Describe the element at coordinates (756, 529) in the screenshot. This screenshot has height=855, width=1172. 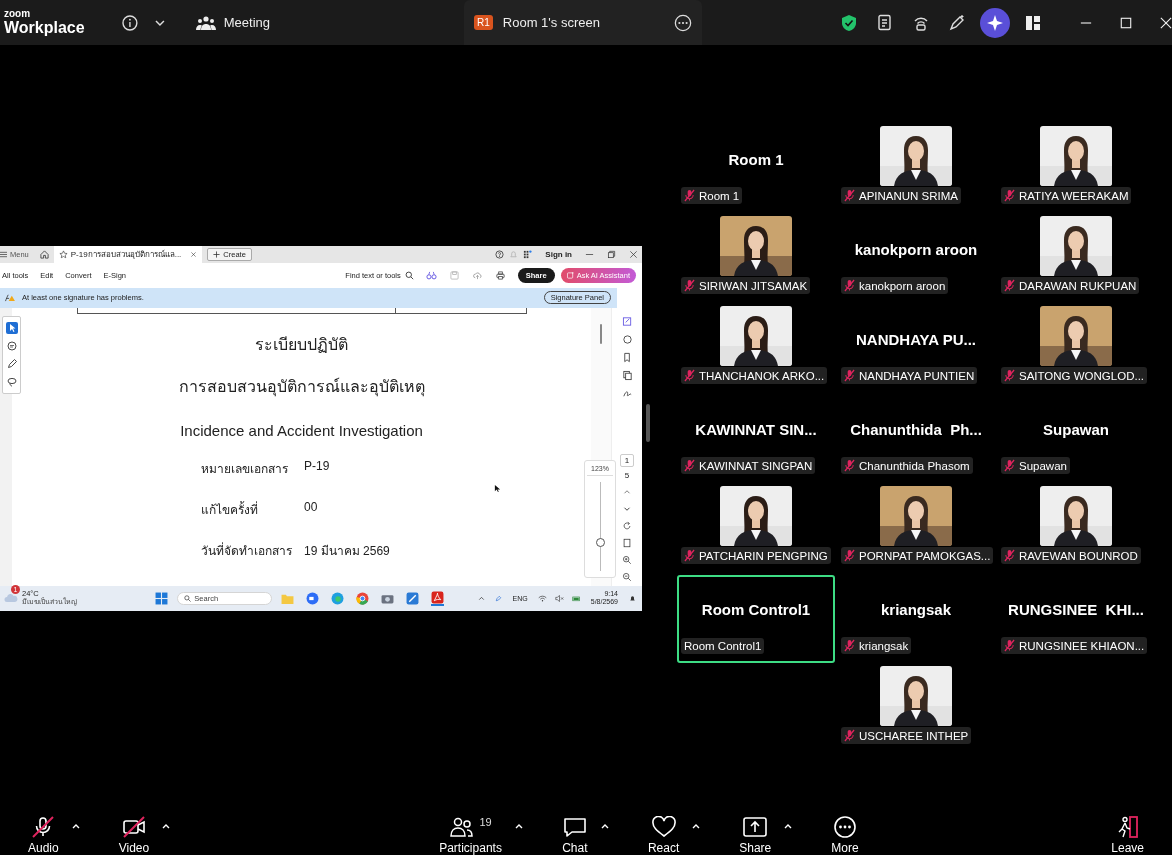
I see `participant-tile: PATCHARIN PENGPING` at that location.